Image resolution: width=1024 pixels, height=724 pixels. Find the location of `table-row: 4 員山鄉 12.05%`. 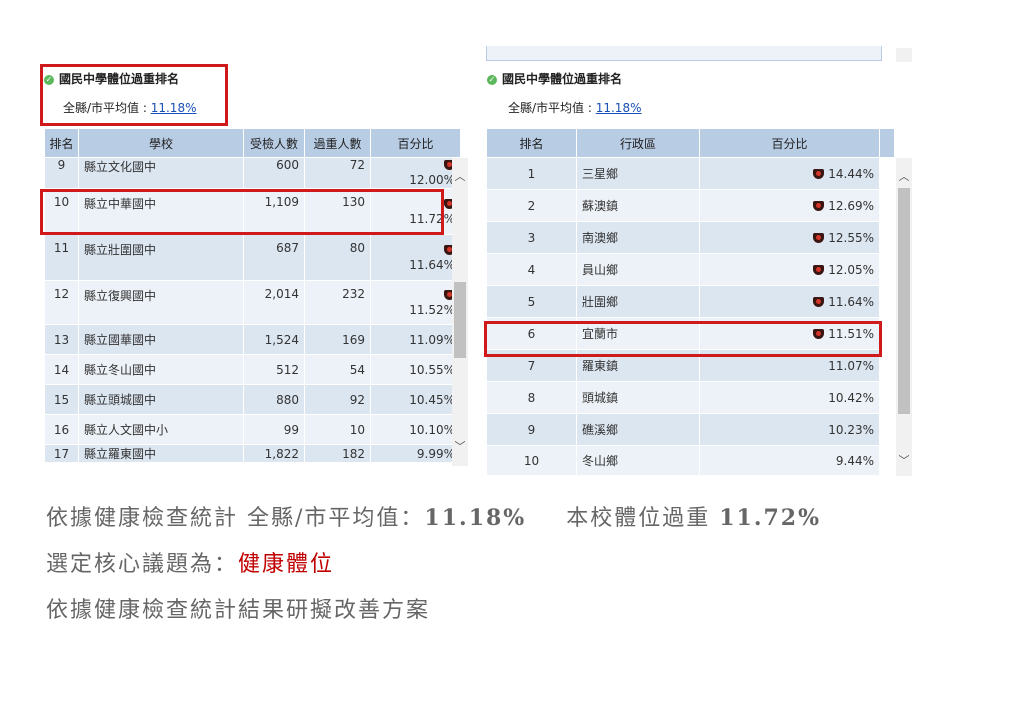

table-row: 4 員山鄉 12.05% is located at coordinates (690, 269).